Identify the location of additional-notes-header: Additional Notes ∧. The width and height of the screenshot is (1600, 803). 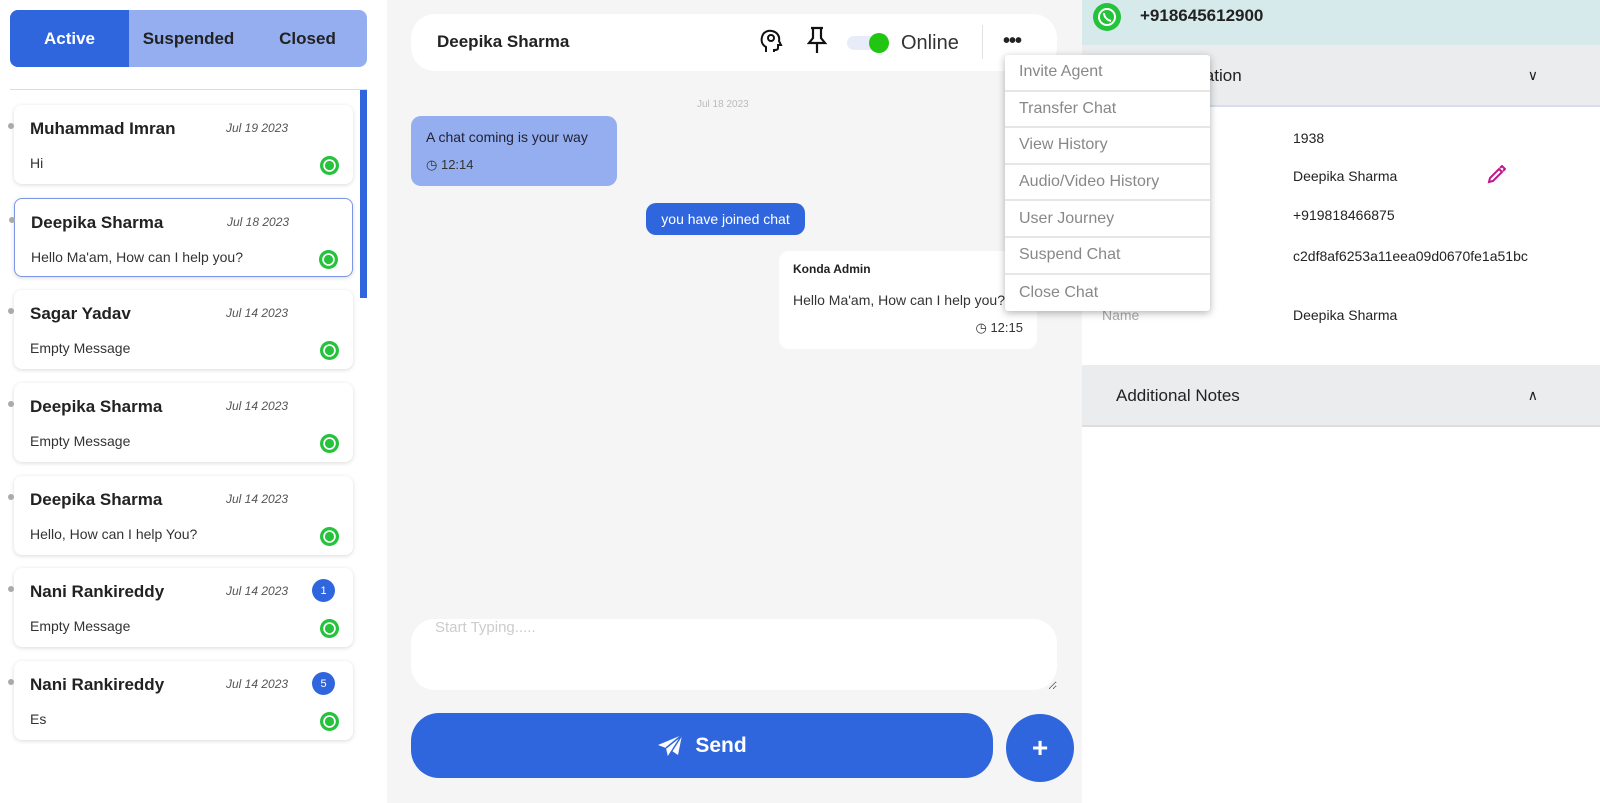
(1341, 396).